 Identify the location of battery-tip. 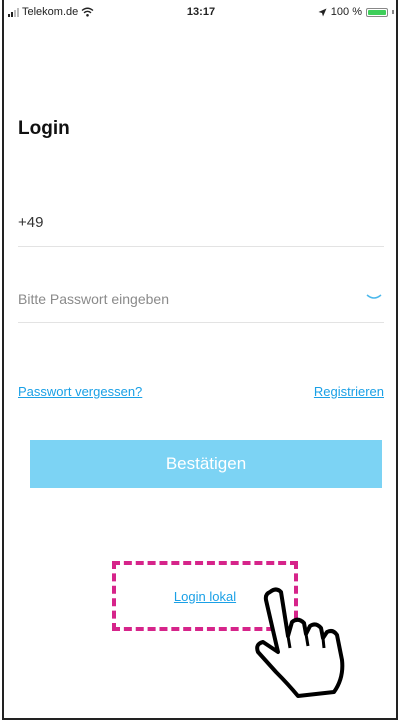
(393, 12).